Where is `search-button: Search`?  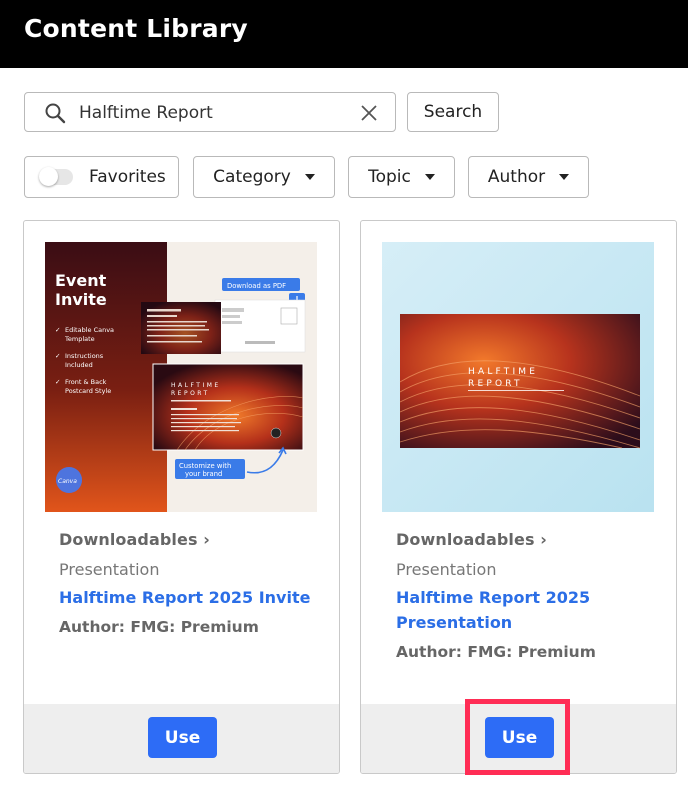
search-button: Search is located at coordinates (453, 112).